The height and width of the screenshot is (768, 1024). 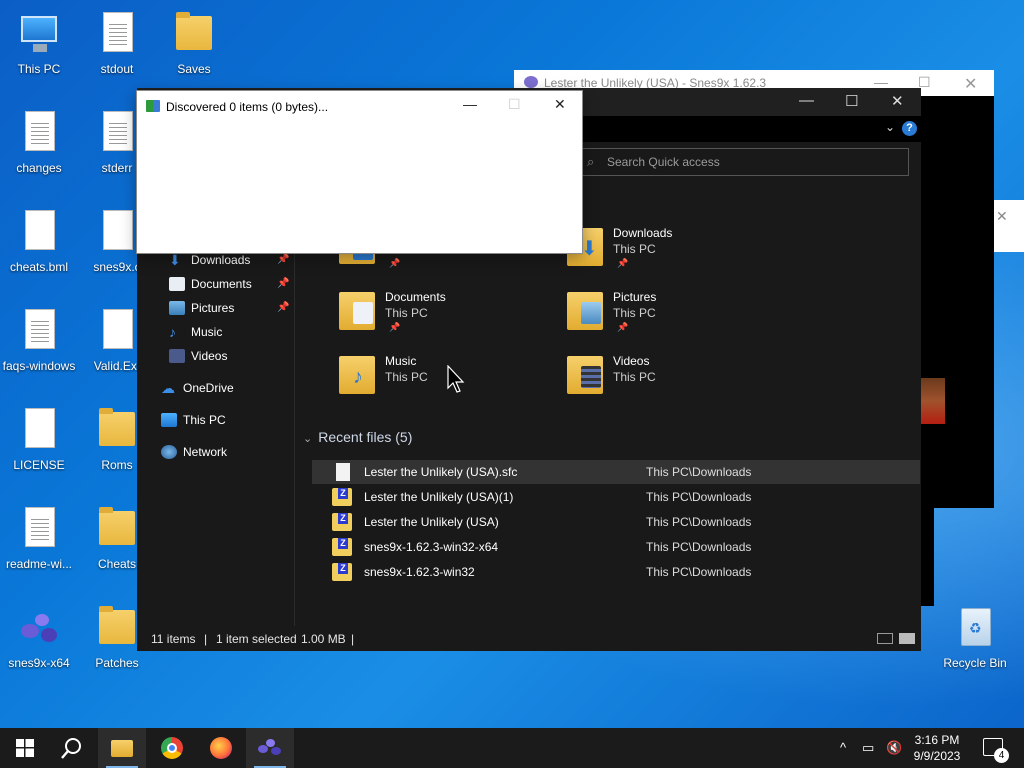 What do you see at coordinates (885, 638) in the screenshot?
I see `details-view-icon` at bounding box center [885, 638].